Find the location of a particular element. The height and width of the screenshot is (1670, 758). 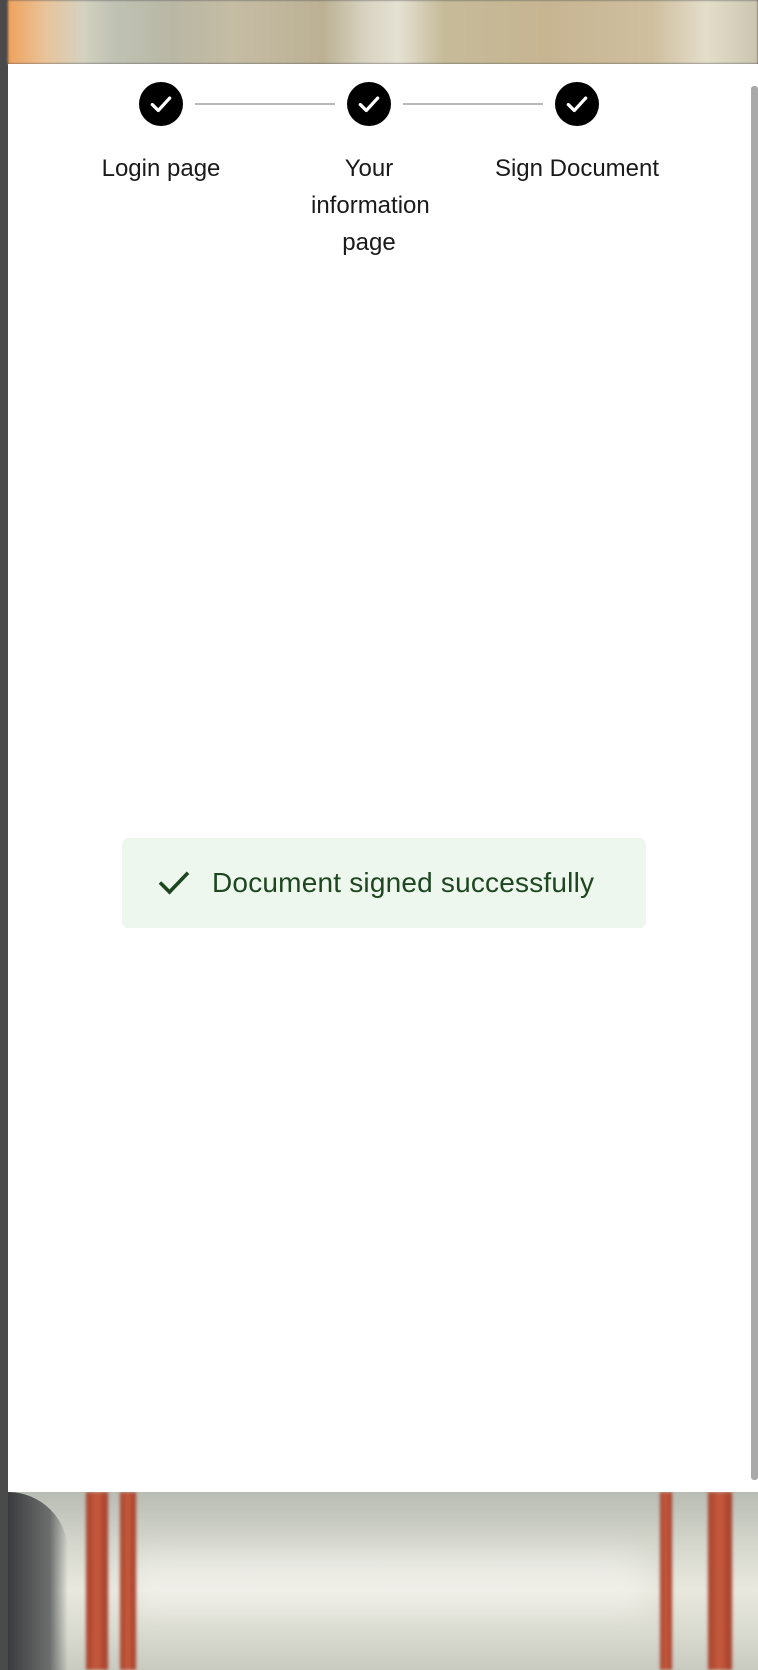

window-left-edge is located at coordinates (4, 835).